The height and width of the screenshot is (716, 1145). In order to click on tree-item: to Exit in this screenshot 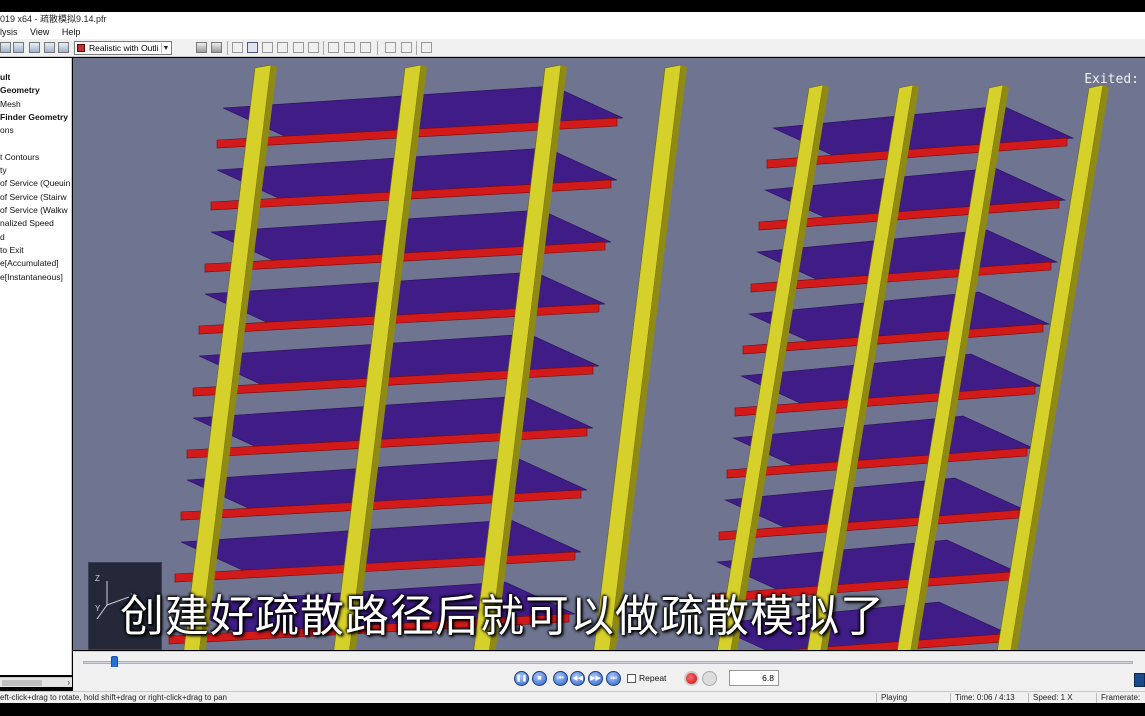, I will do `click(12, 250)`.